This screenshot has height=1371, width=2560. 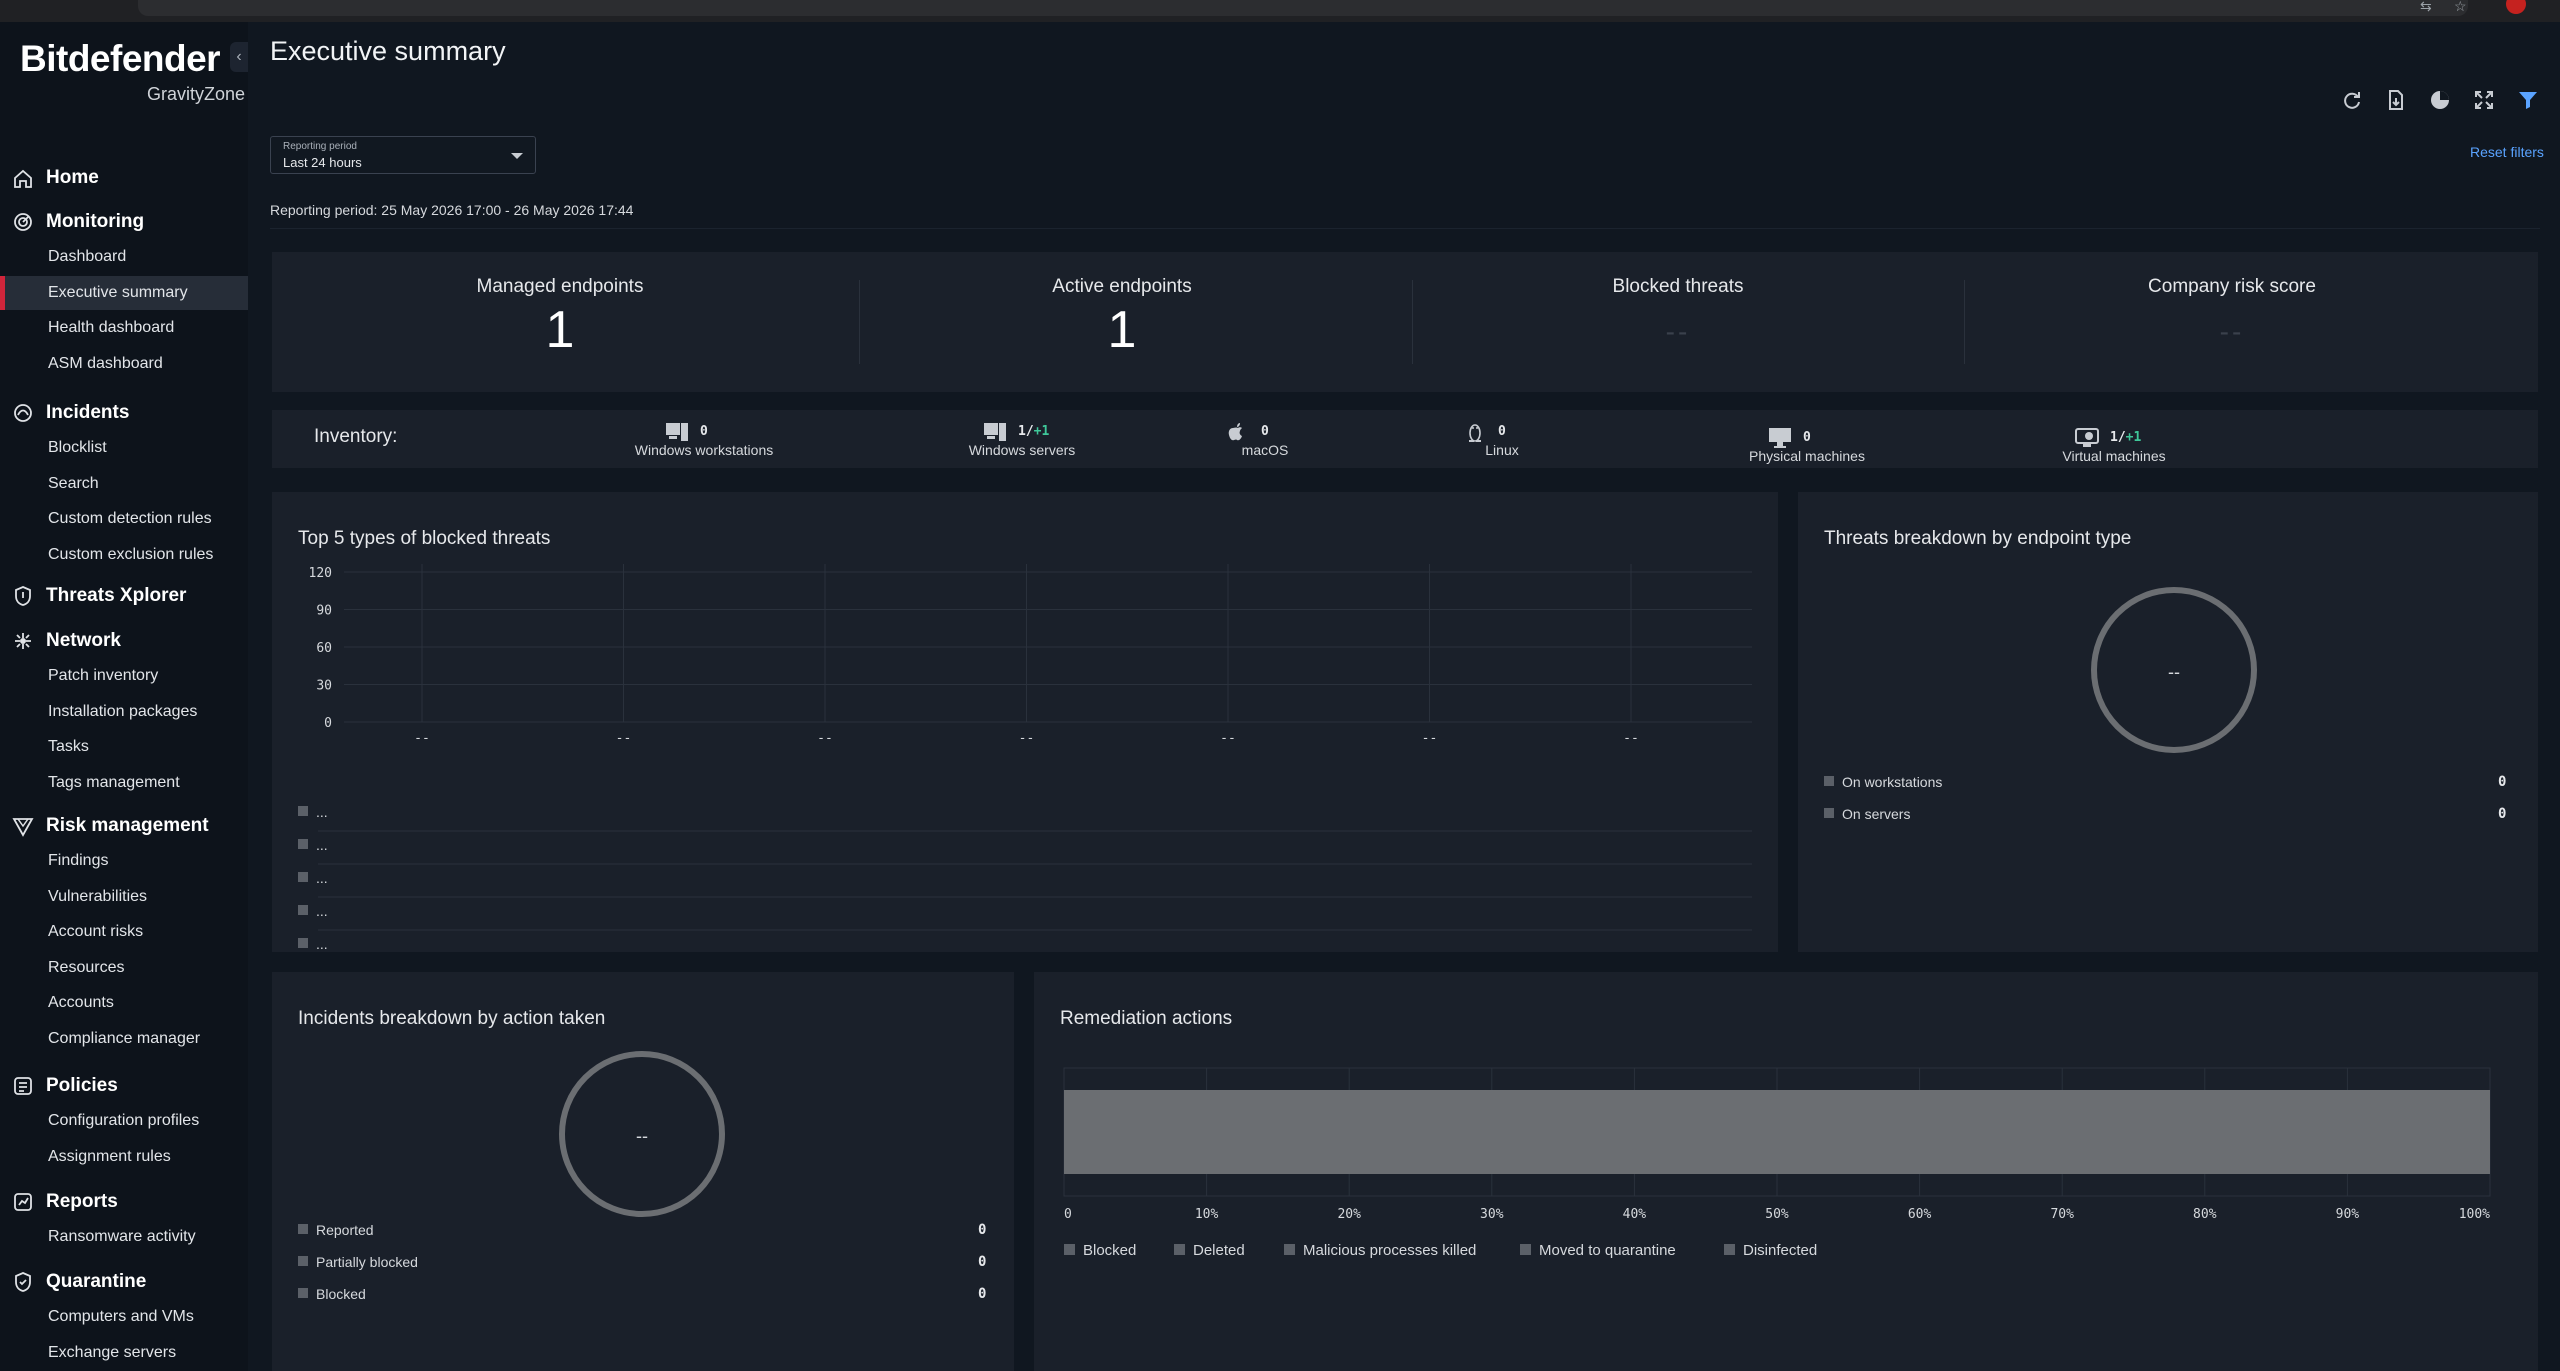 What do you see at coordinates (2440, 100) in the screenshot?
I see `pie-chart-icon` at bounding box center [2440, 100].